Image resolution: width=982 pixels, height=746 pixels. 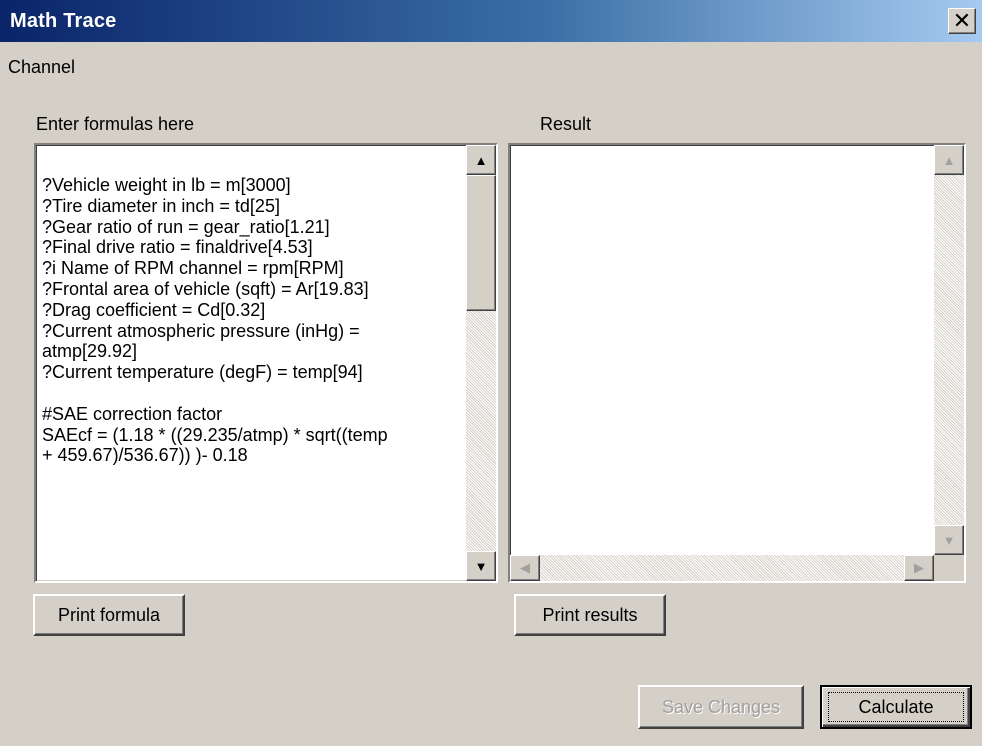 I want to click on result-scroll-up-button: ▲, so click(x=949, y=160).